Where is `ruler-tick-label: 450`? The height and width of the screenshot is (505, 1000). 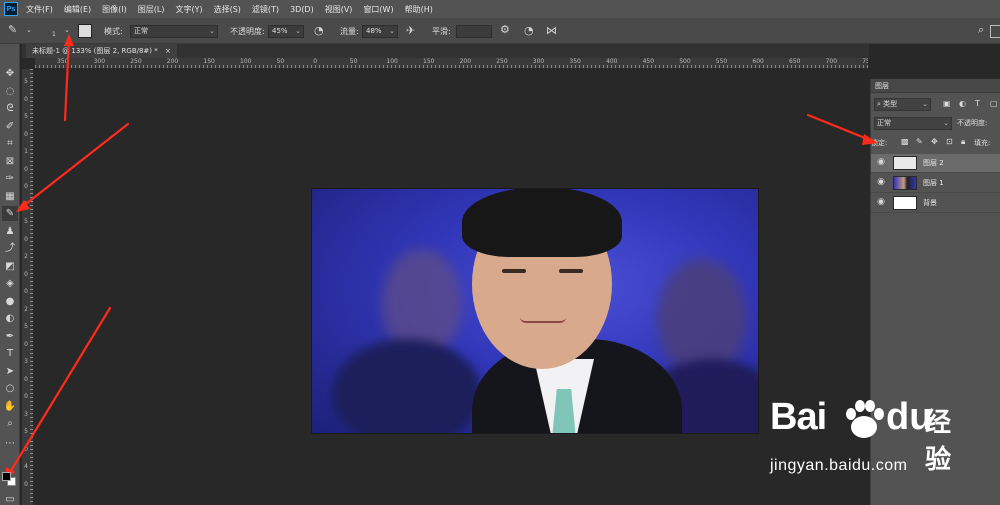
ruler-tick-label: 450 is located at coordinates (648, 61).